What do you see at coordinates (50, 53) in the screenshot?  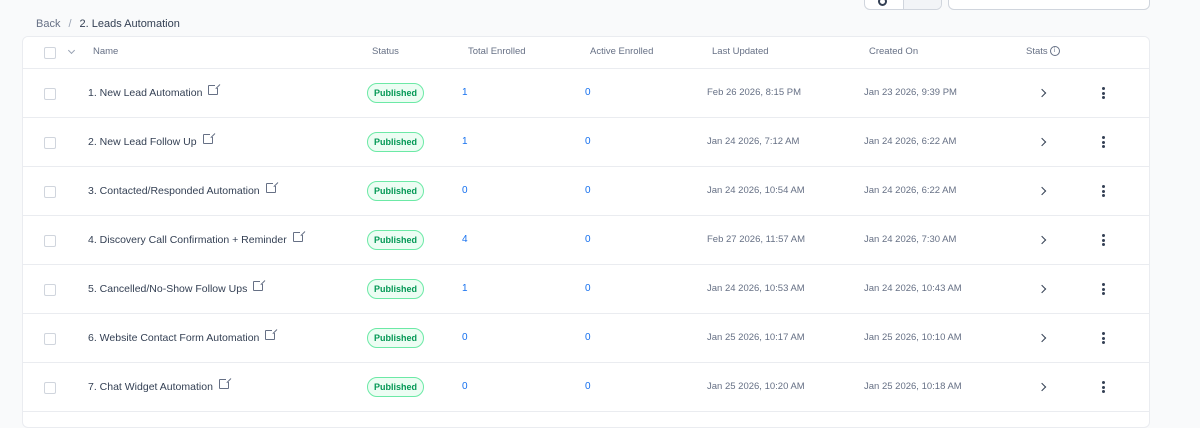 I see `select-all-checkbox` at bounding box center [50, 53].